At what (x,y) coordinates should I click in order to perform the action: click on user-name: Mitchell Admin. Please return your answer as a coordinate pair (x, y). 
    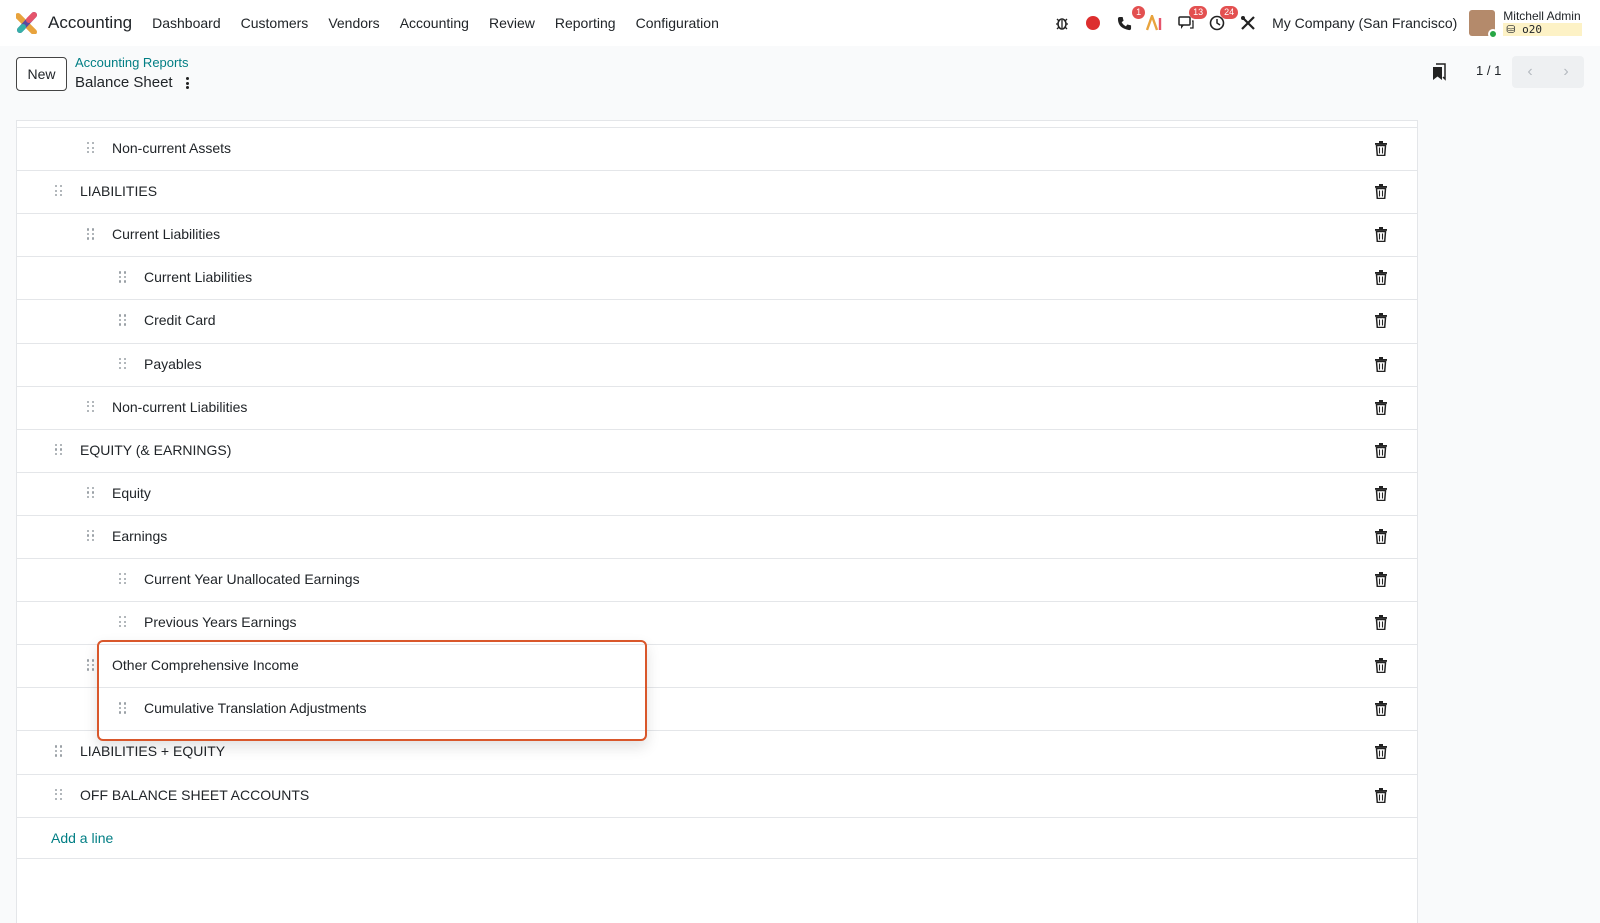
    Looking at the image, I should click on (1542, 16).